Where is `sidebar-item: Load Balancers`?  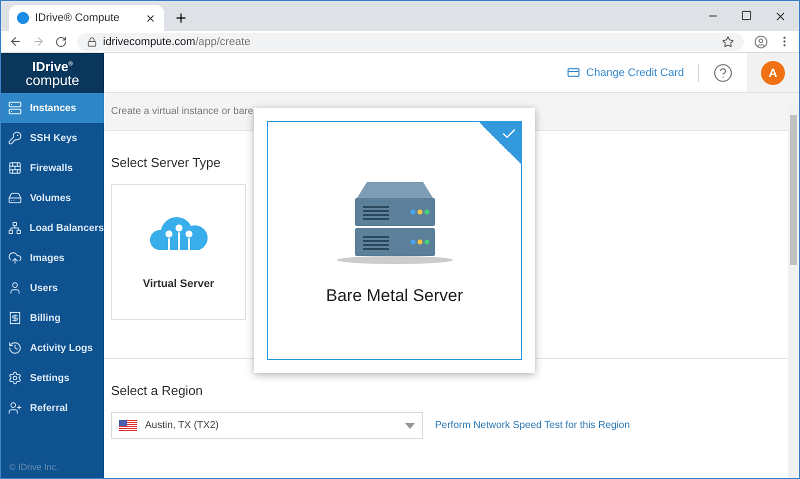 sidebar-item: Load Balancers is located at coordinates (52, 228).